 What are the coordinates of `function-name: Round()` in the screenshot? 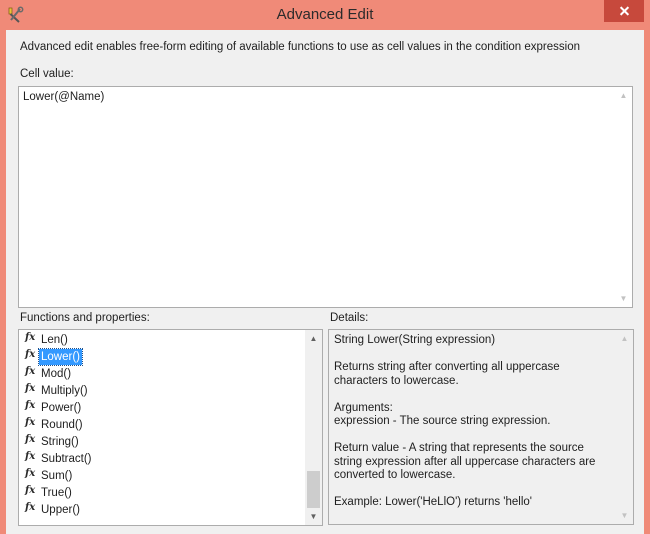 It's located at (62, 425).